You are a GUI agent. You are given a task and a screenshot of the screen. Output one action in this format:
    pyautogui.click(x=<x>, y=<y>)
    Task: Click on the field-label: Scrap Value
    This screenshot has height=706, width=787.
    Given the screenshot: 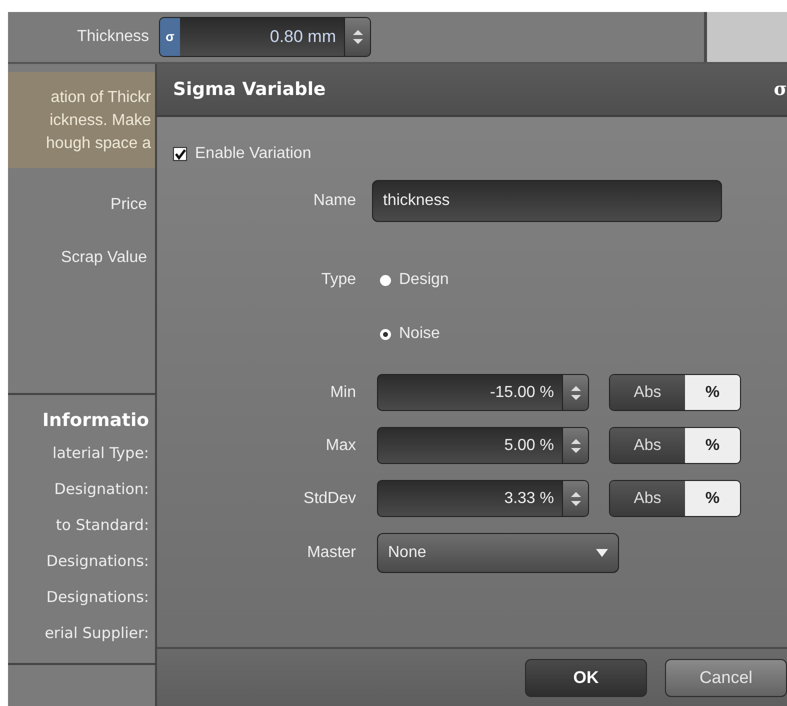 What is the action you would take?
    pyautogui.click(x=104, y=258)
    